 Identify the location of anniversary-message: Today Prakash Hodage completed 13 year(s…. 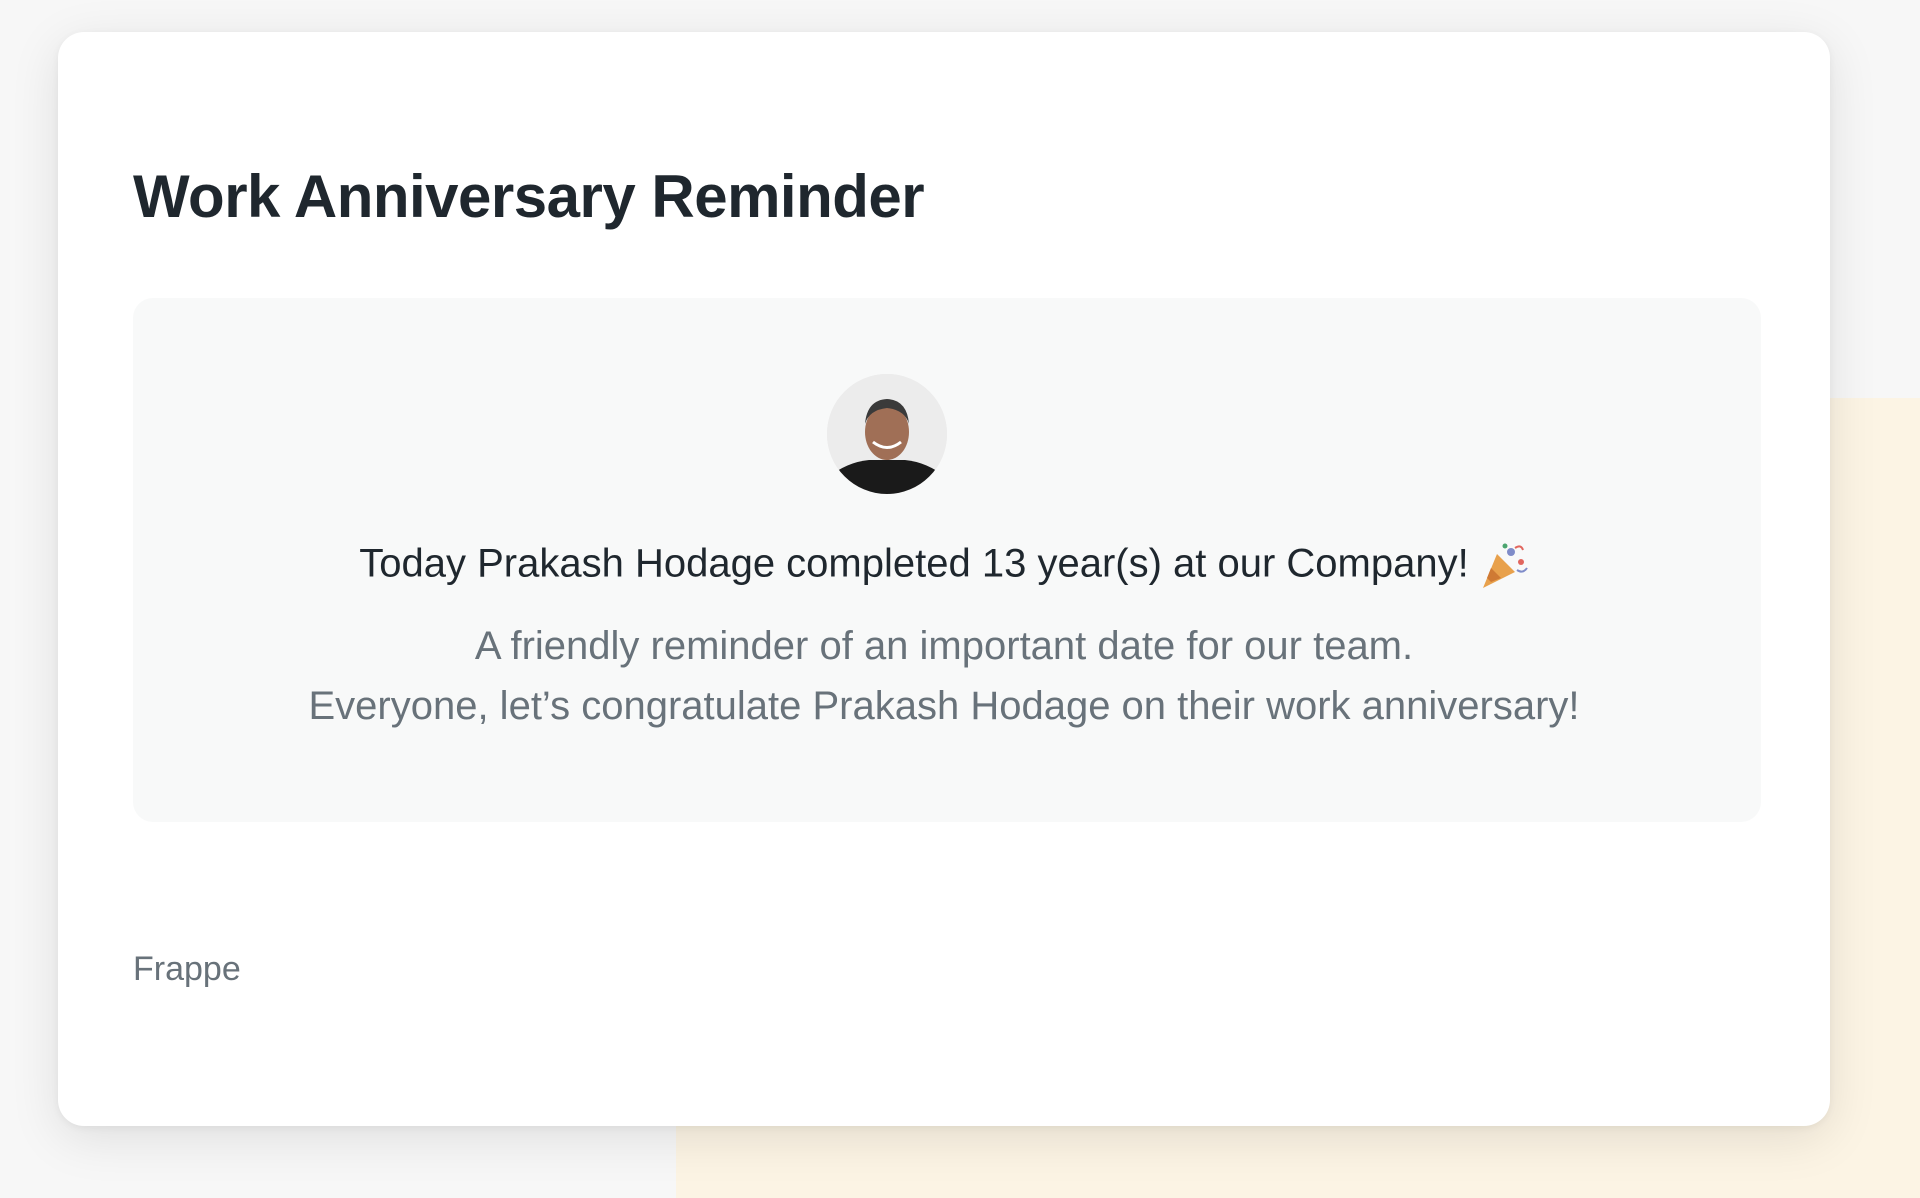
(944, 566).